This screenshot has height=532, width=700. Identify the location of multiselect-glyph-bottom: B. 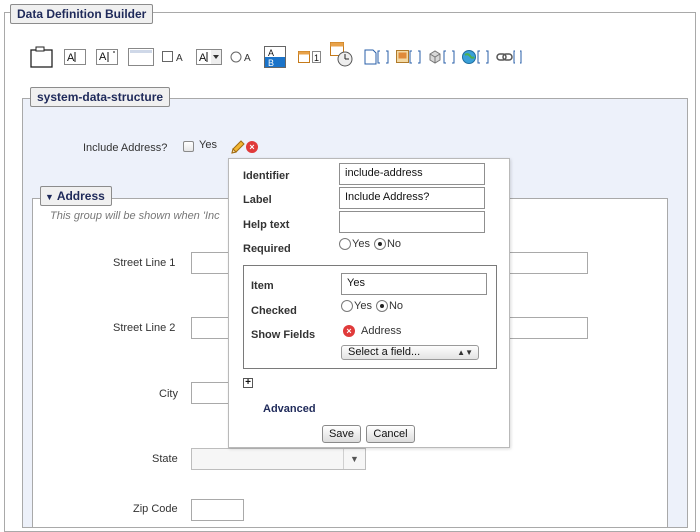
(271, 63).